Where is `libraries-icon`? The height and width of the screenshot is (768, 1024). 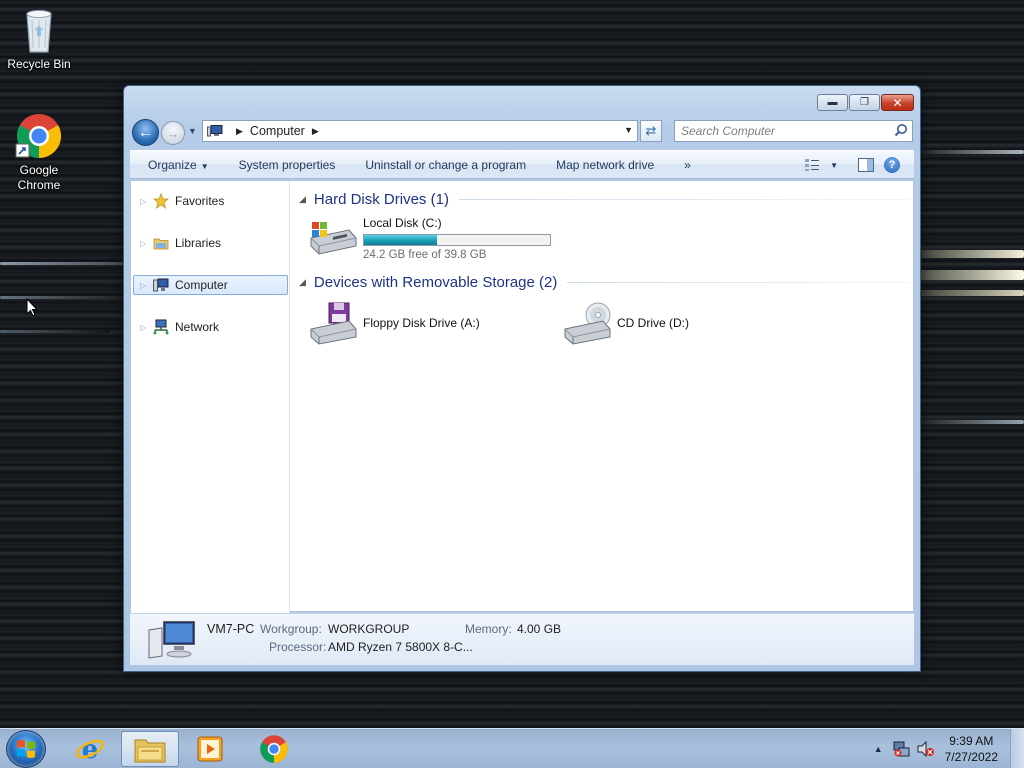
libraries-icon is located at coordinates (161, 243).